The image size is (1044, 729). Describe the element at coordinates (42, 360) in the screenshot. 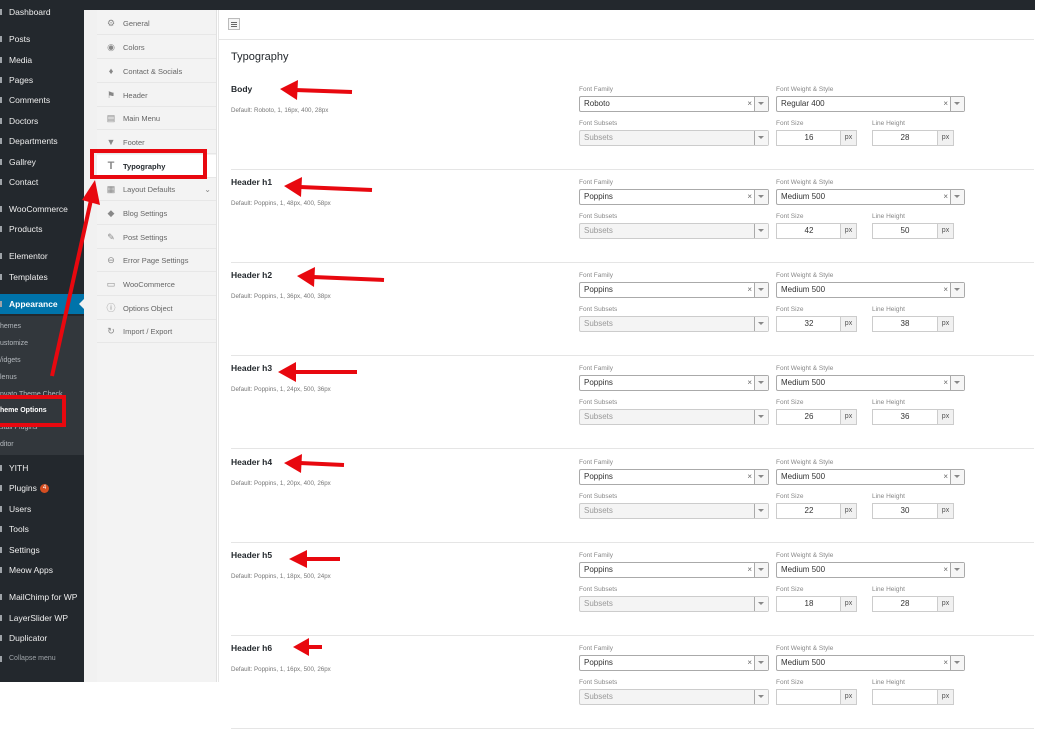

I see `submenu-widgets: /idgets` at that location.